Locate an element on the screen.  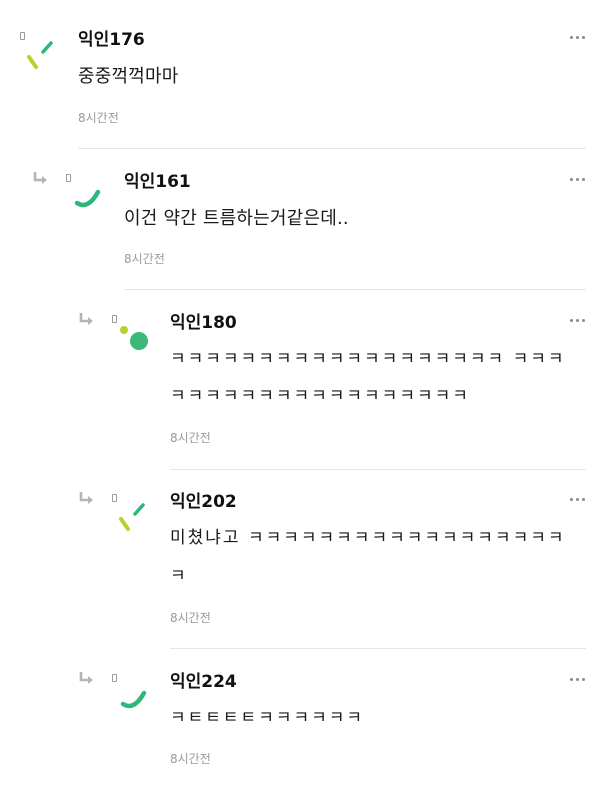
comment-text: ㅋㅋㅋㅋㅋㅋㅋㅋㅋㅋㅋㅋㅋㅋㅋㅋㅋㅋㅋ ㅋㅋㅋ is located at coordinates (368, 359).